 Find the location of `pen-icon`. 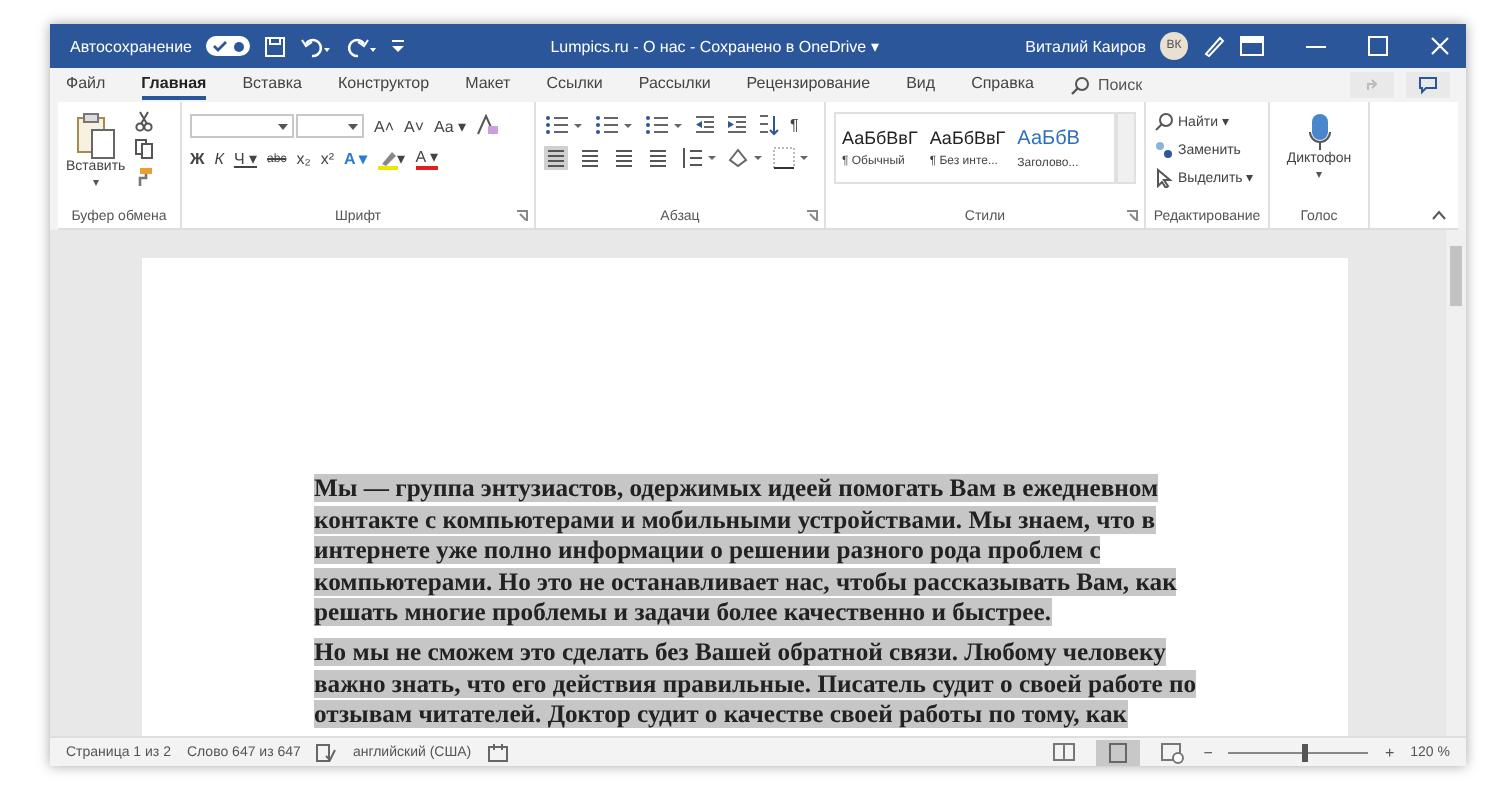

pen-icon is located at coordinates (1214, 46).